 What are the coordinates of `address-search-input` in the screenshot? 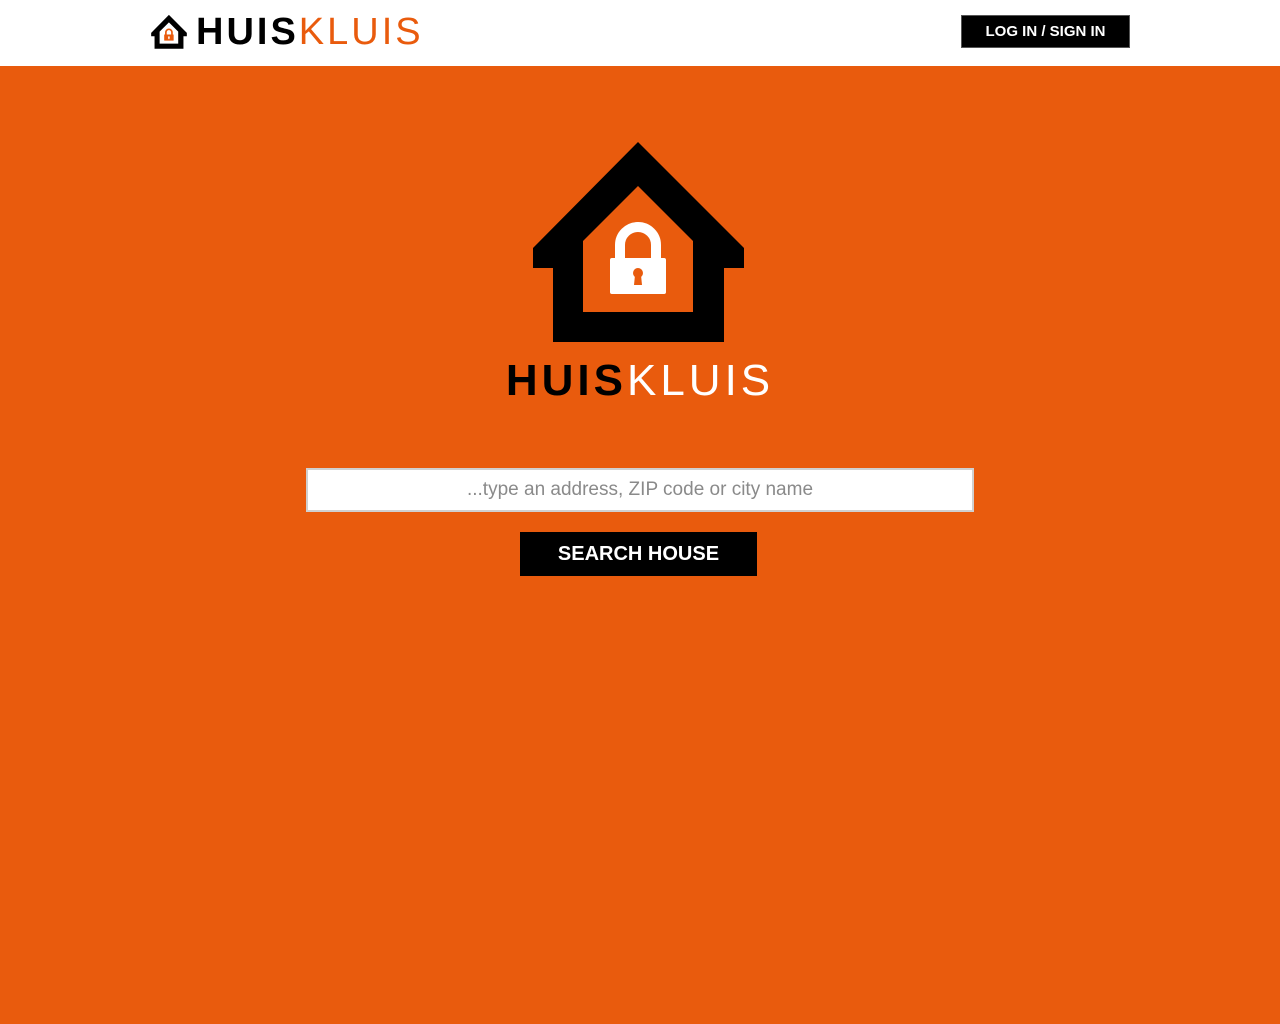 It's located at (640, 490).